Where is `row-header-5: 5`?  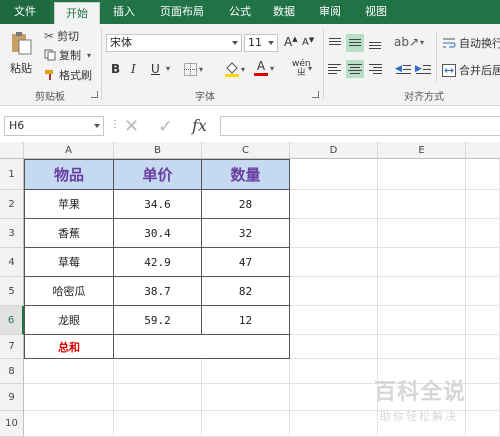 row-header-5: 5 is located at coordinates (12, 291).